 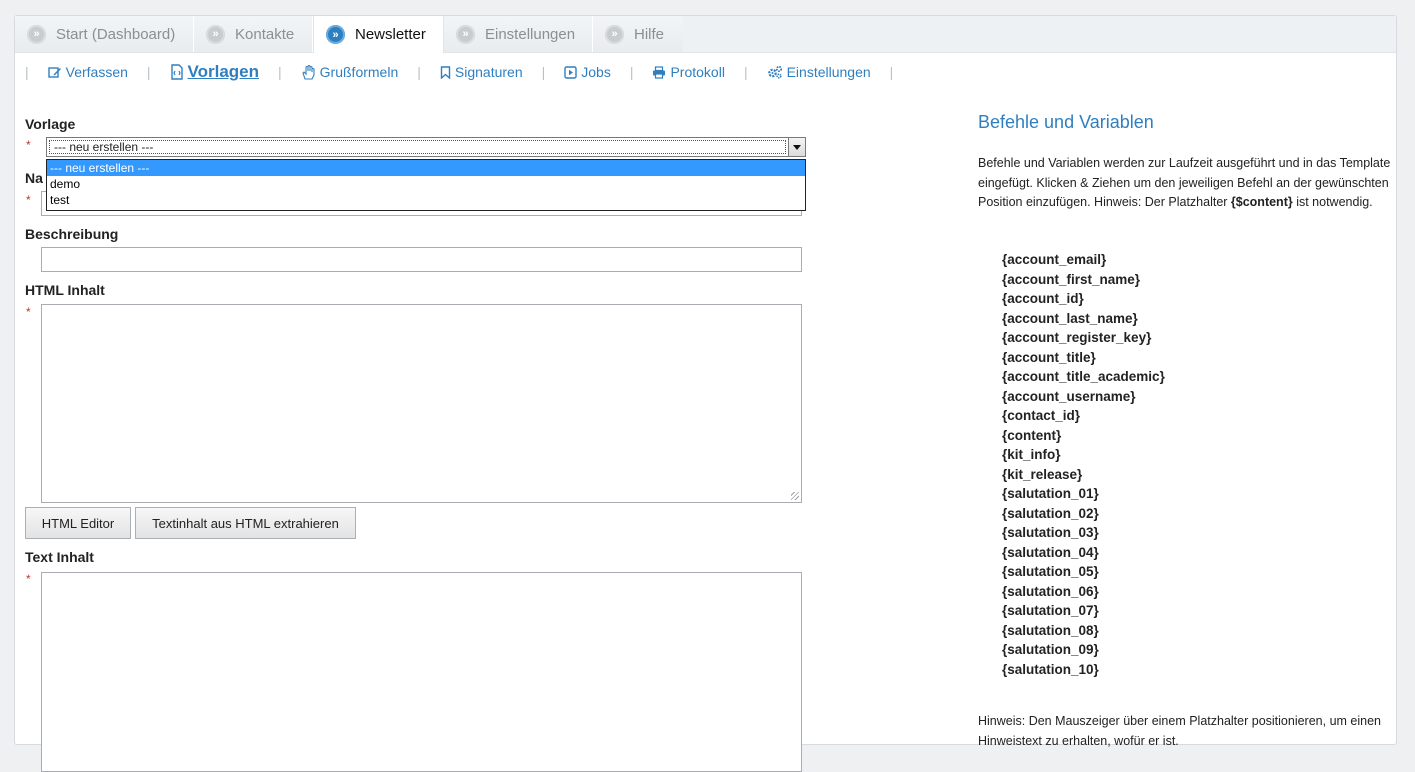 I want to click on subnav-label: Grußformeln, so click(x=359, y=72).